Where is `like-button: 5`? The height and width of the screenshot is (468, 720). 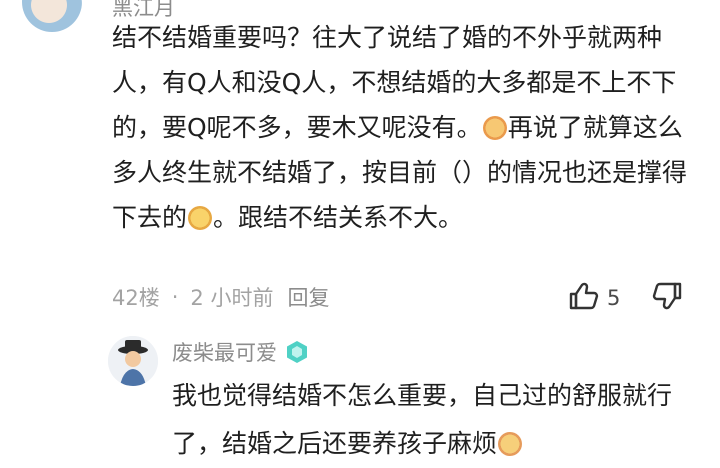
like-button: 5 is located at coordinates (593, 298).